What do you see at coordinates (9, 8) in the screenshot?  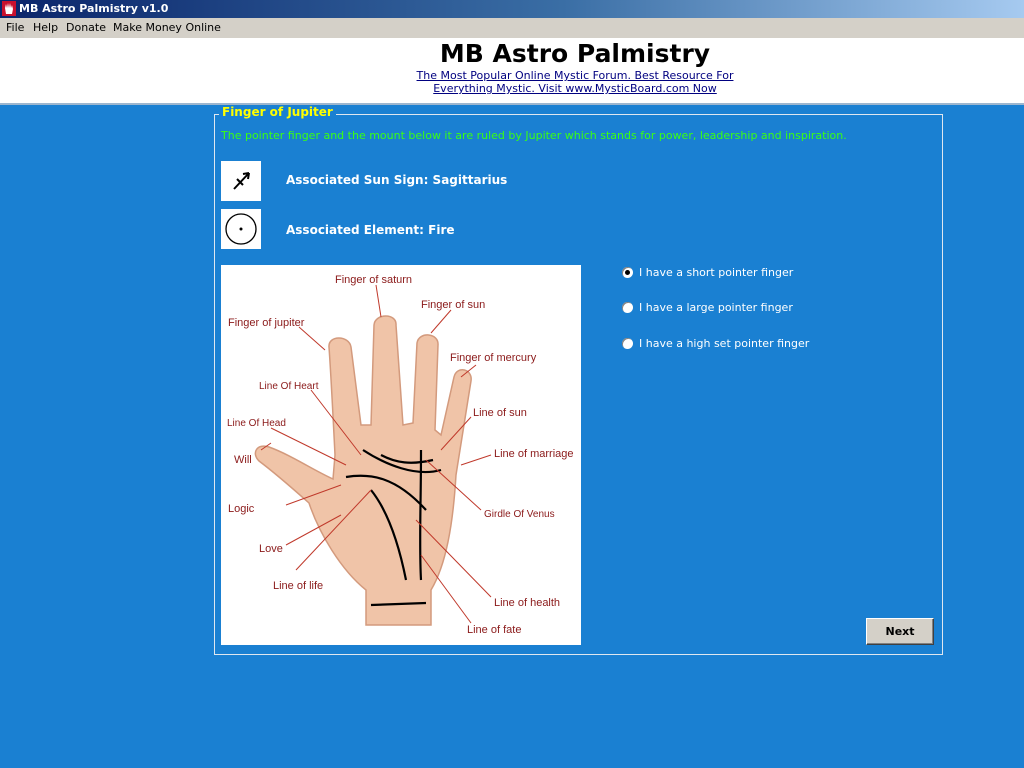 I see `hand-app-icon` at bounding box center [9, 8].